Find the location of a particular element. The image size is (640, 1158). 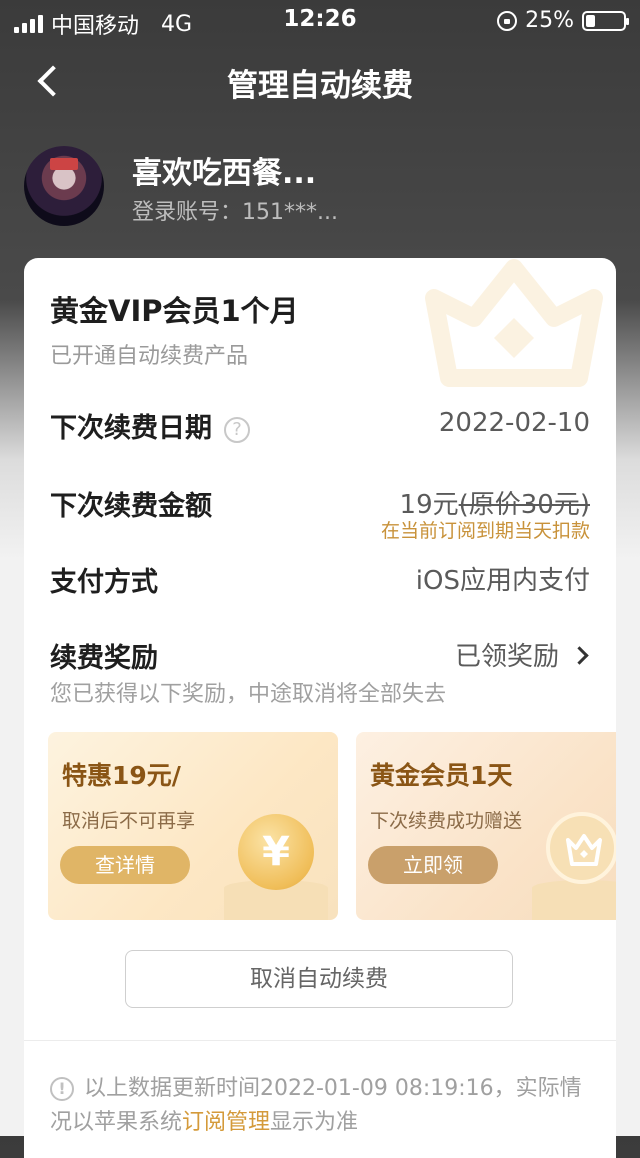

reward-link: 已领奖励 is located at coordinates (521, 654).